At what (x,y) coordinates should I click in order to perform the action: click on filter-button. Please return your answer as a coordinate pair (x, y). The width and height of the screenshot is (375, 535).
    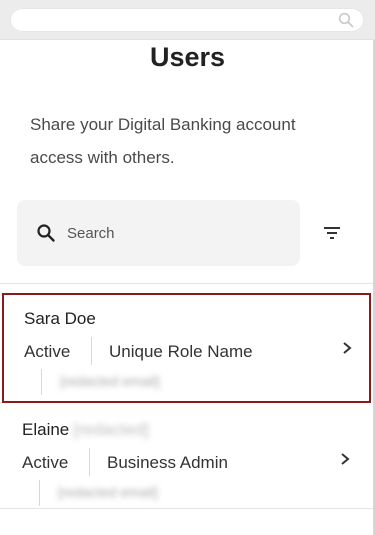
    Looking at the image, I should click on (333, 233).